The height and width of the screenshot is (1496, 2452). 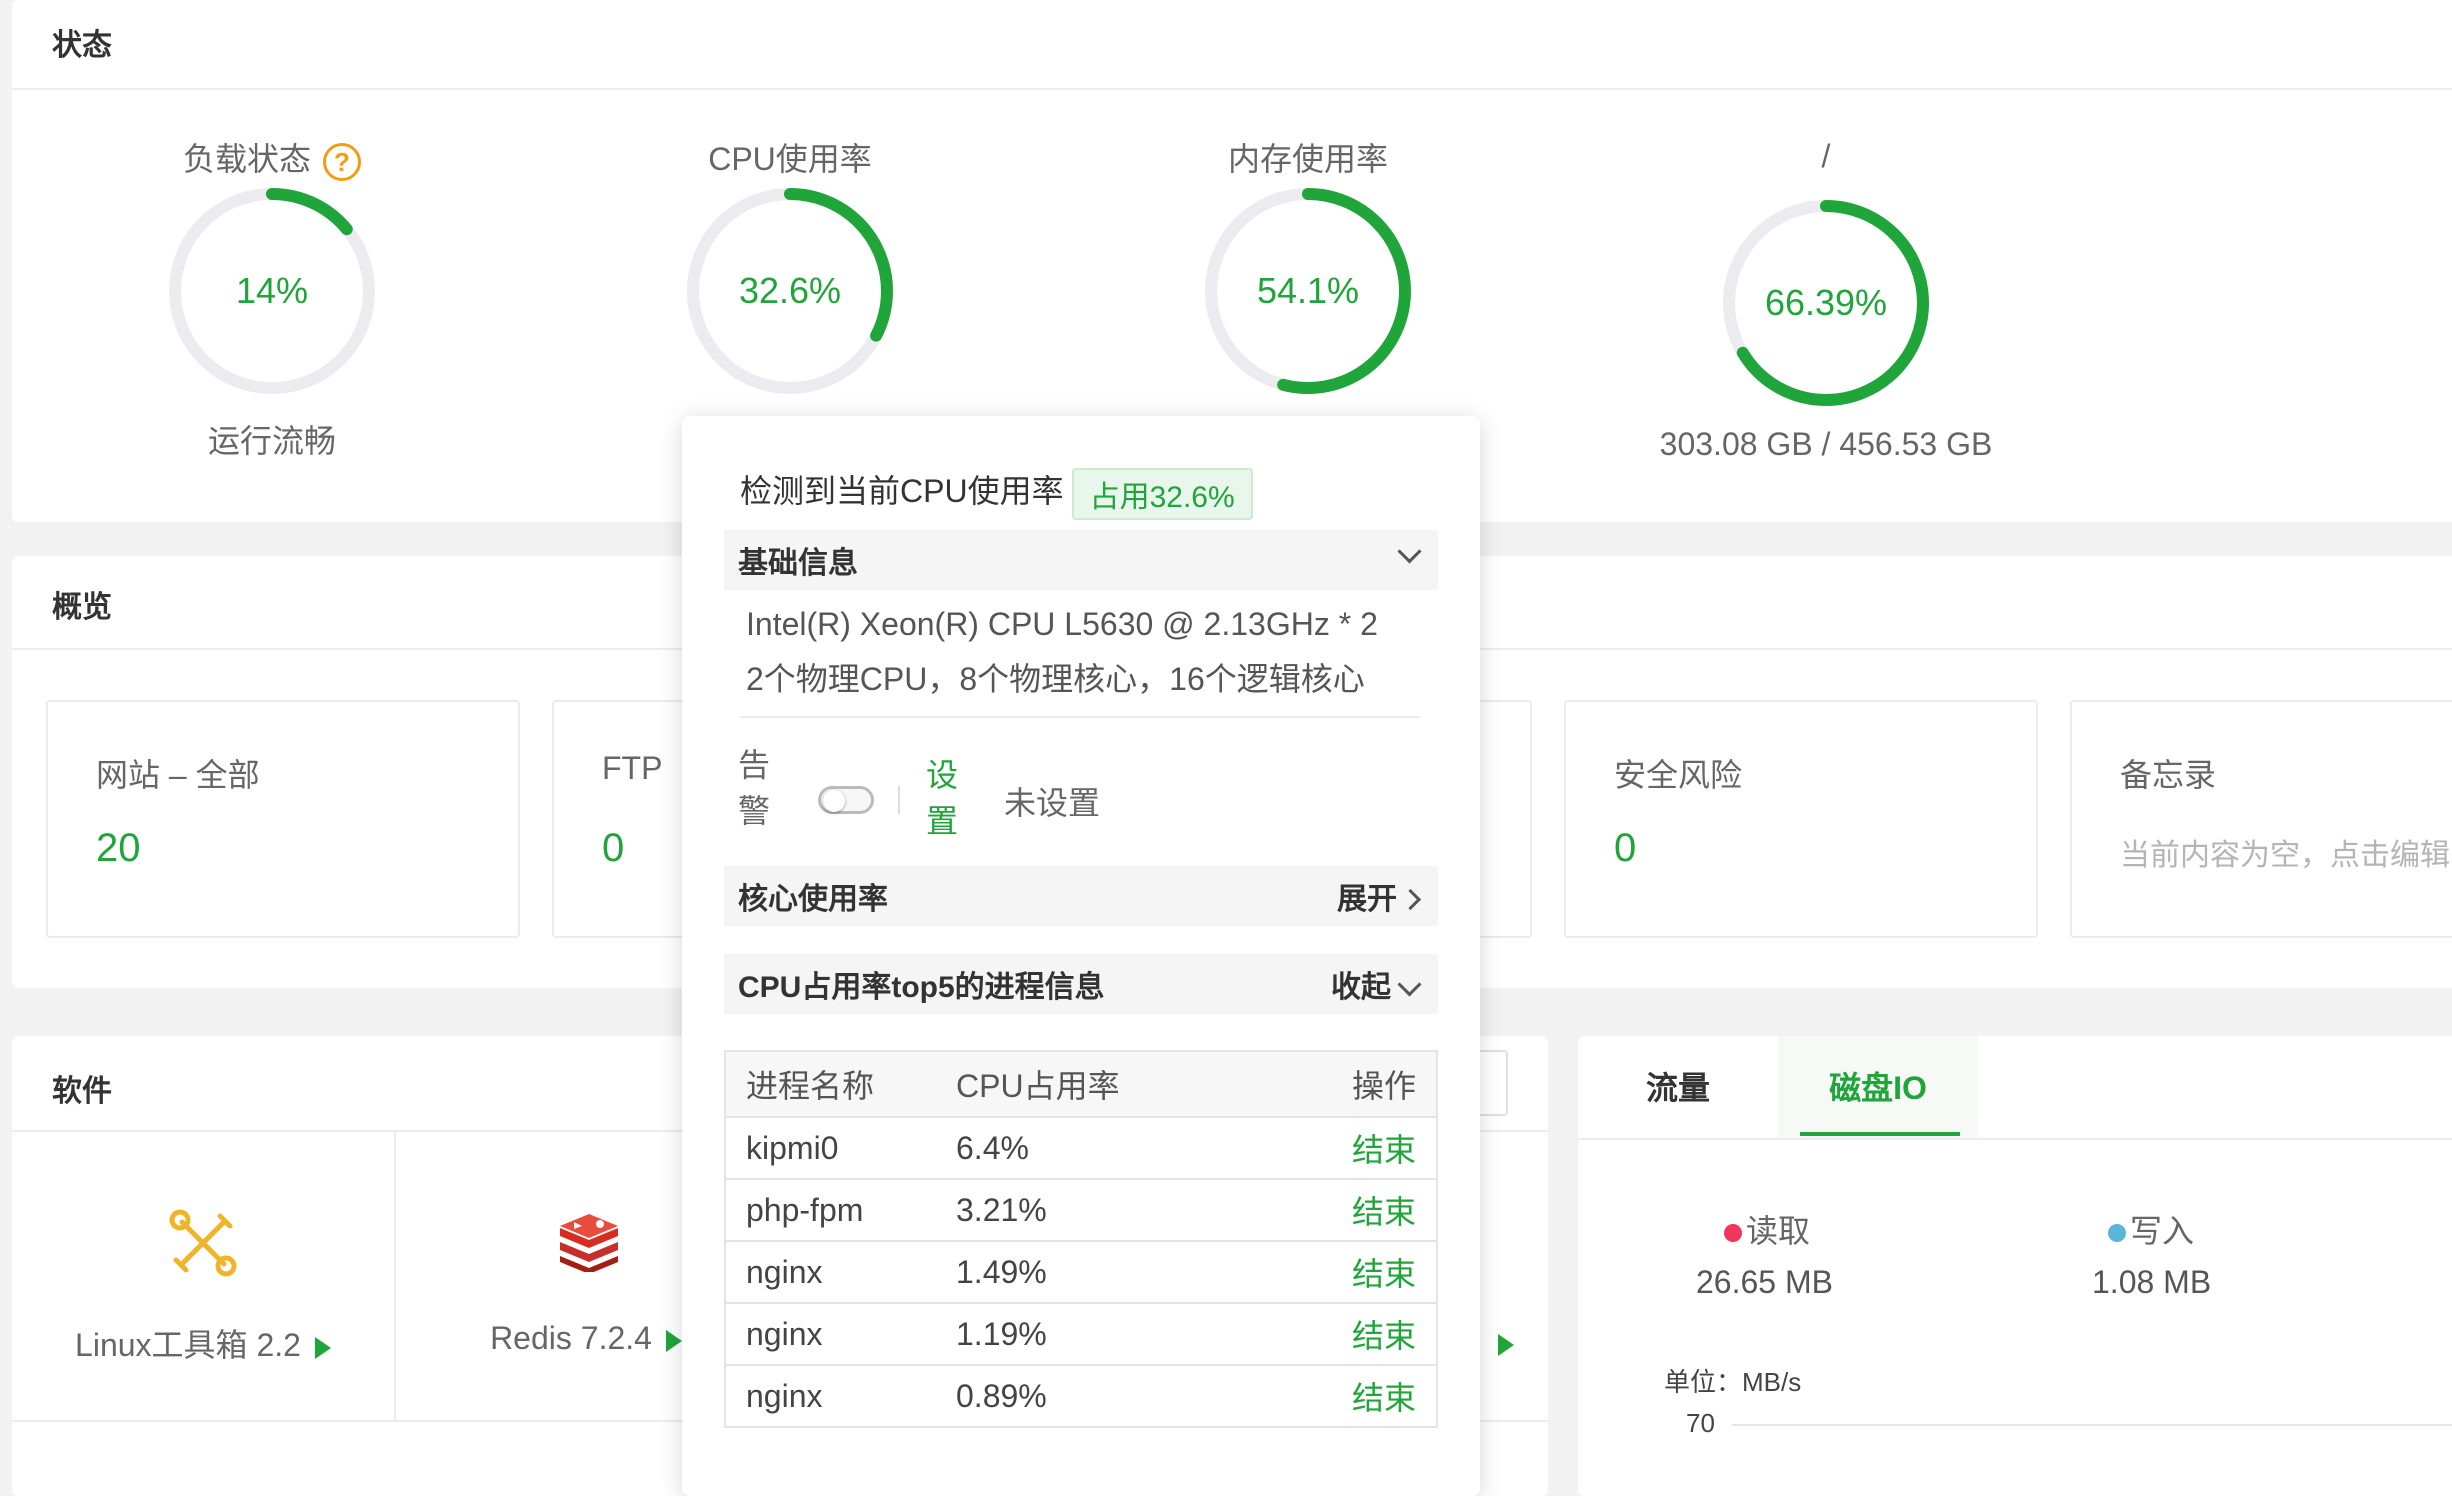 I want to click on cpu-gauge: CPU使用率 32.6%, so click(x=790, y=290).